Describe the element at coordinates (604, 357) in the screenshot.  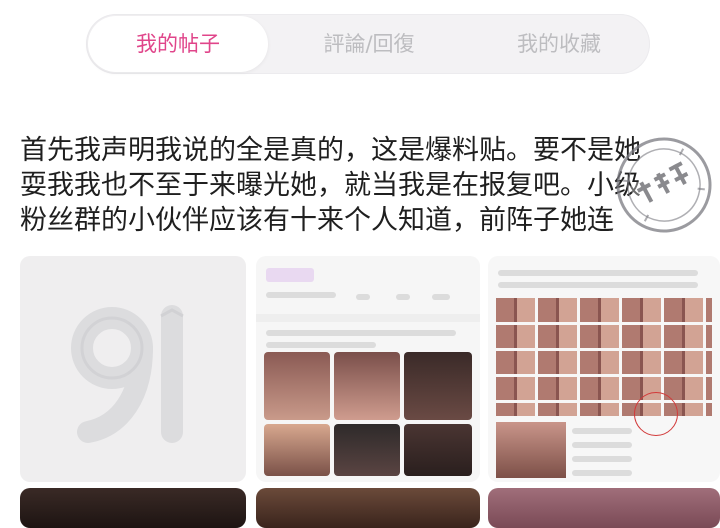
I see `mini-photo-grid` at that location.